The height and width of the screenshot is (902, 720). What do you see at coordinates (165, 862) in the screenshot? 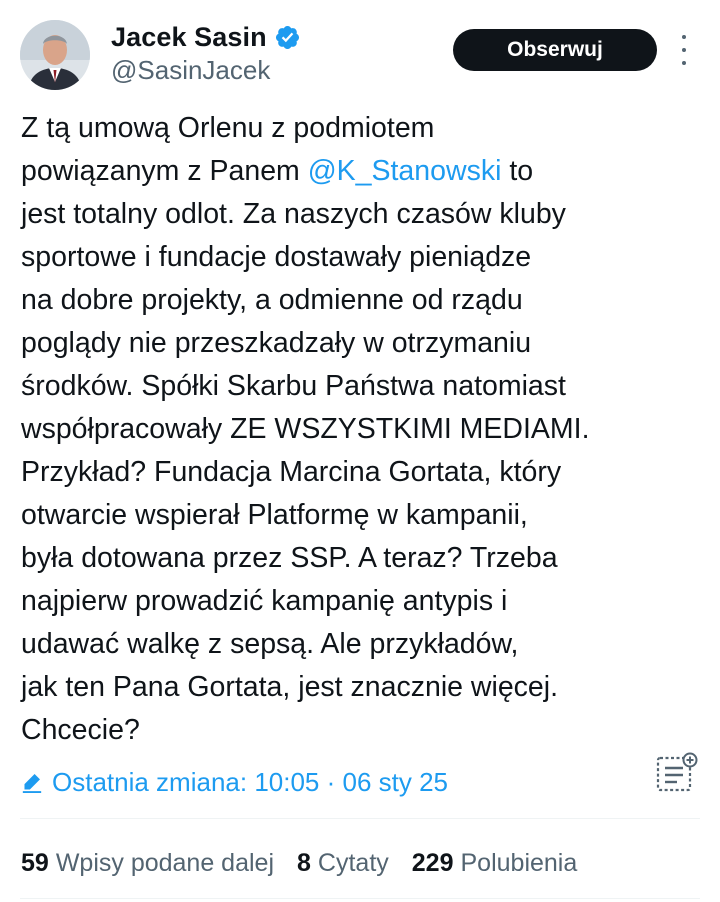
I see `reposts-label: Wpisy podane dalej` at bounding box center [165, 862].